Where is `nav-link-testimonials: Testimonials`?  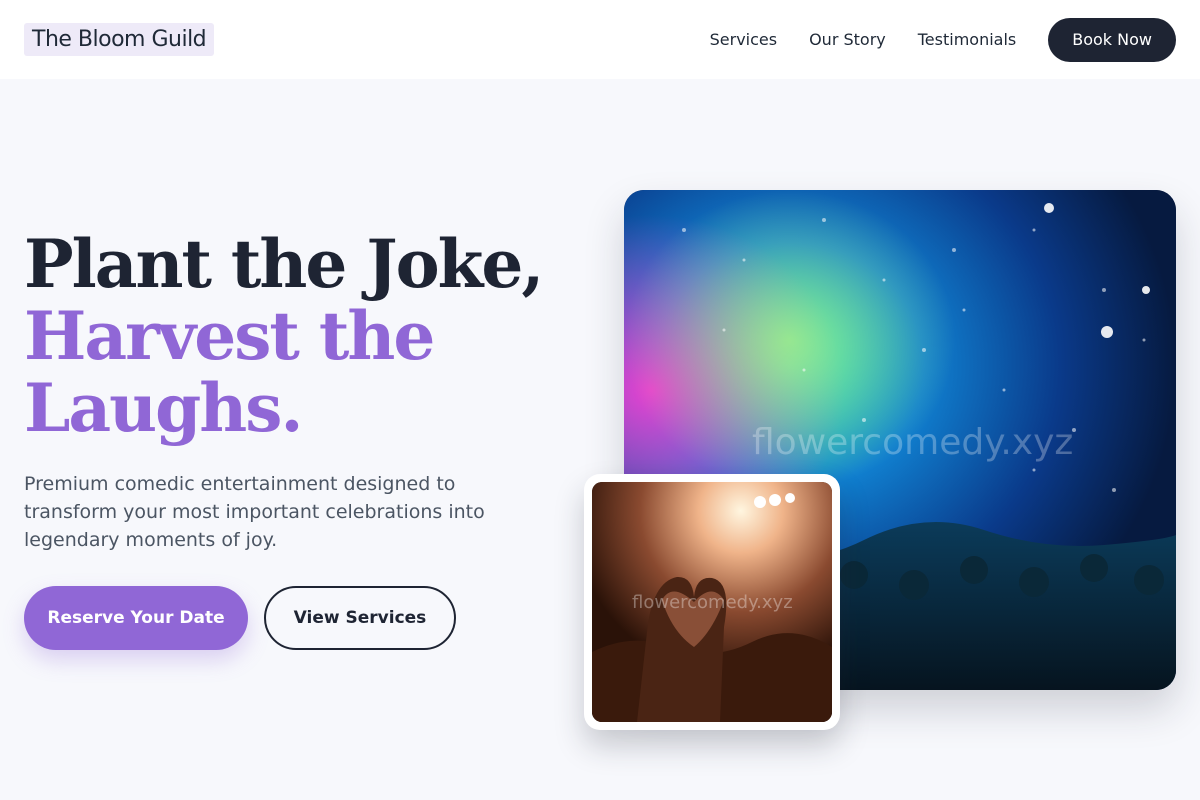 nav-link-testimonials: Testimonials is located at coordinates (967, 39).